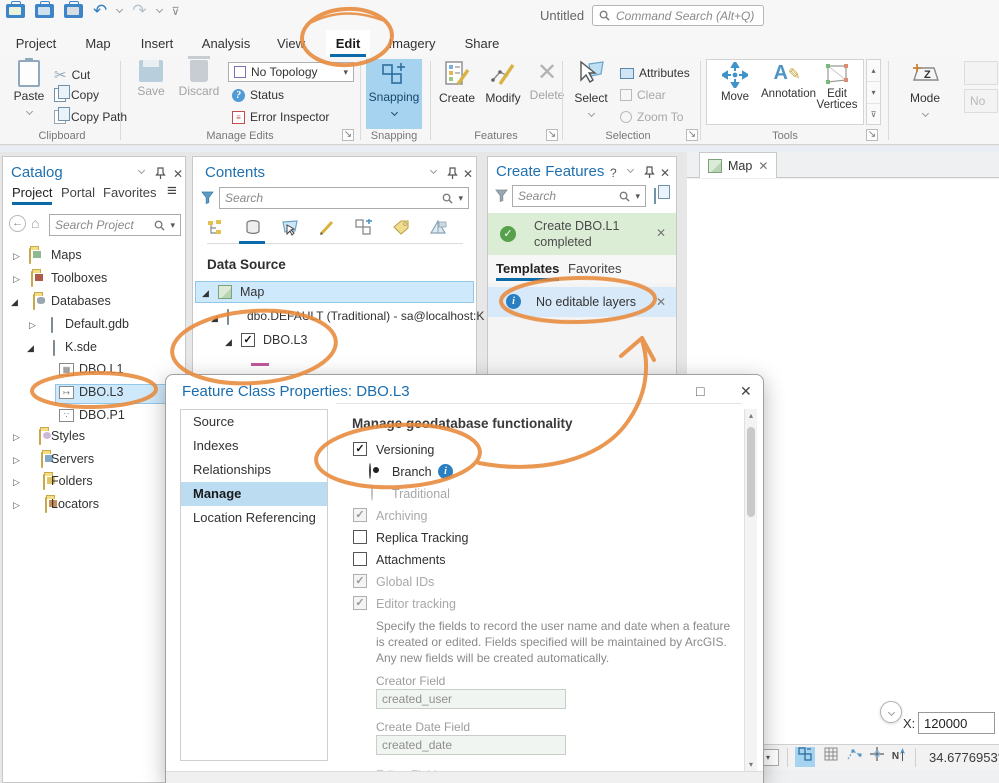 The image size is (999, 783). What do you see at coordinates (591, 113) in the screenshot?
I see `select-dropdown-icon` at bounding box center [591, 113].